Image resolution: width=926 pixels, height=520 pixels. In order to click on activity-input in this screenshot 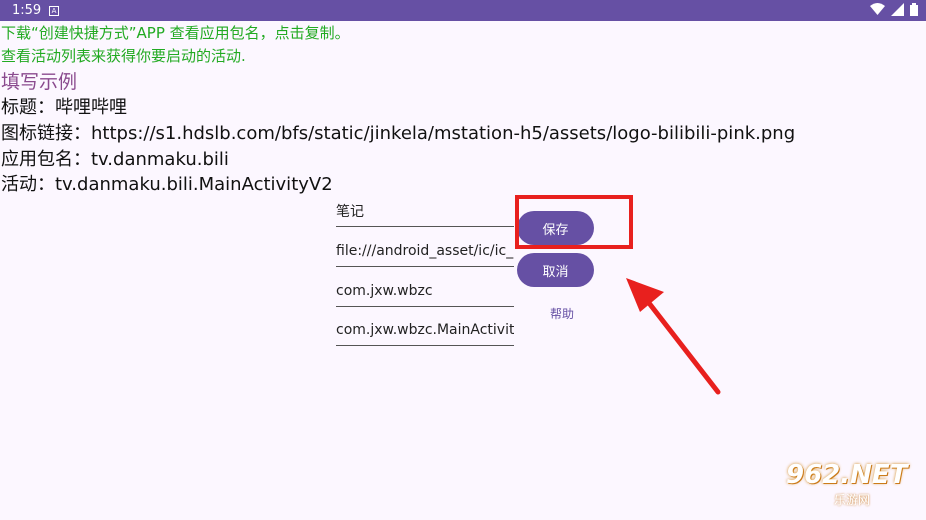, I will do `click(425, 330)`.